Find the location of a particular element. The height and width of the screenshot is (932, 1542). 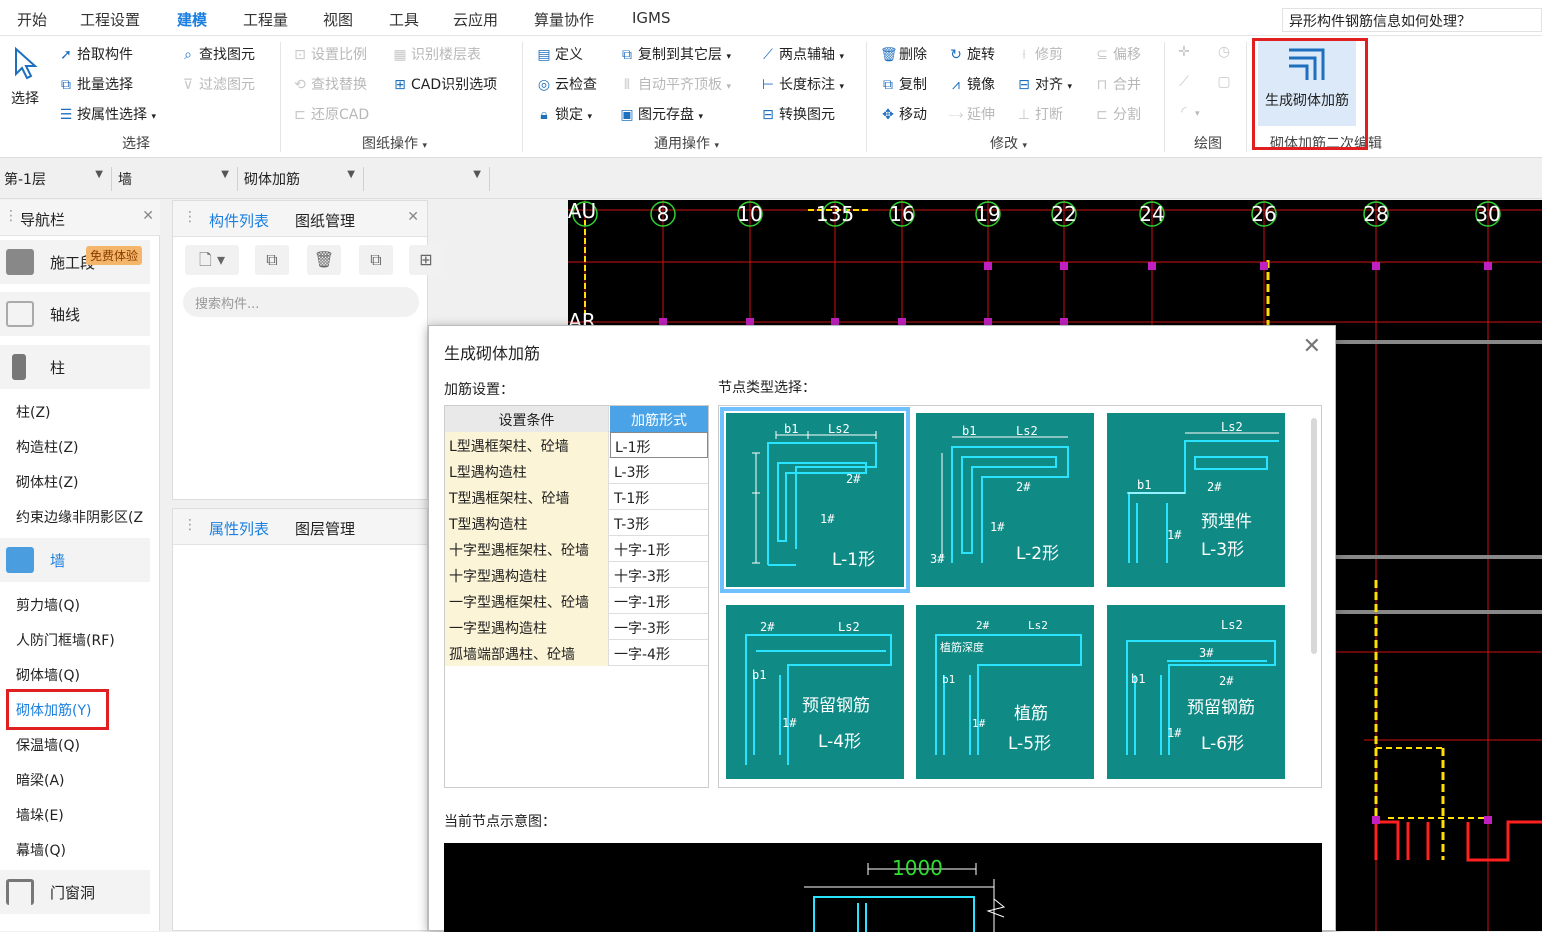

nav-category-axis: 轴线 is located at coordinates (75, 314).